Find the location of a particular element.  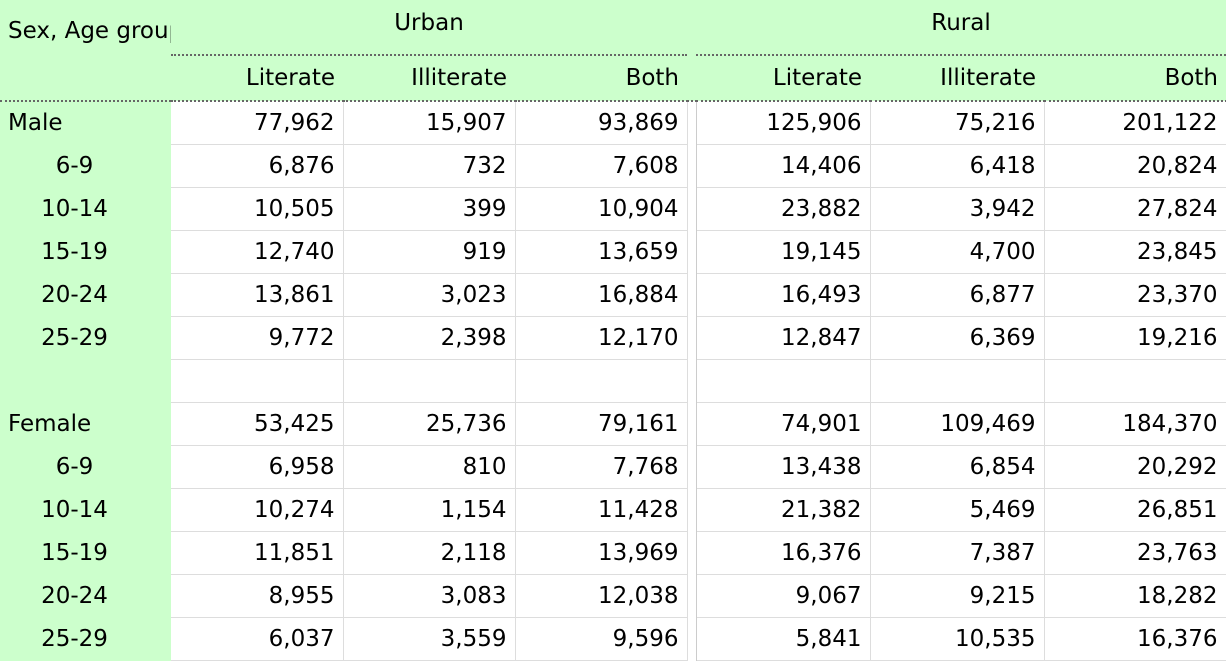

table-cell: 12,847 is located at coordinates (783, 338).